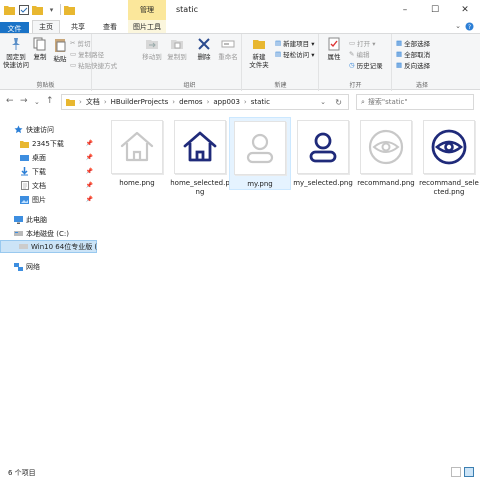 The image size is (480, 480). Describe the element at coordinates (226, 102) in the screenshot. I see `breadcrumb-item: app003` at that location.